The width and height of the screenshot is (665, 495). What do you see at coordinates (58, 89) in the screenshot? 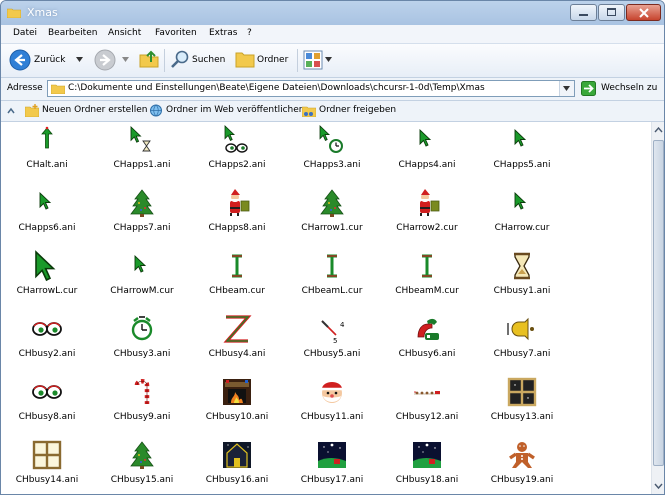
I see `folder-icon` at bounding box center [58, 89].